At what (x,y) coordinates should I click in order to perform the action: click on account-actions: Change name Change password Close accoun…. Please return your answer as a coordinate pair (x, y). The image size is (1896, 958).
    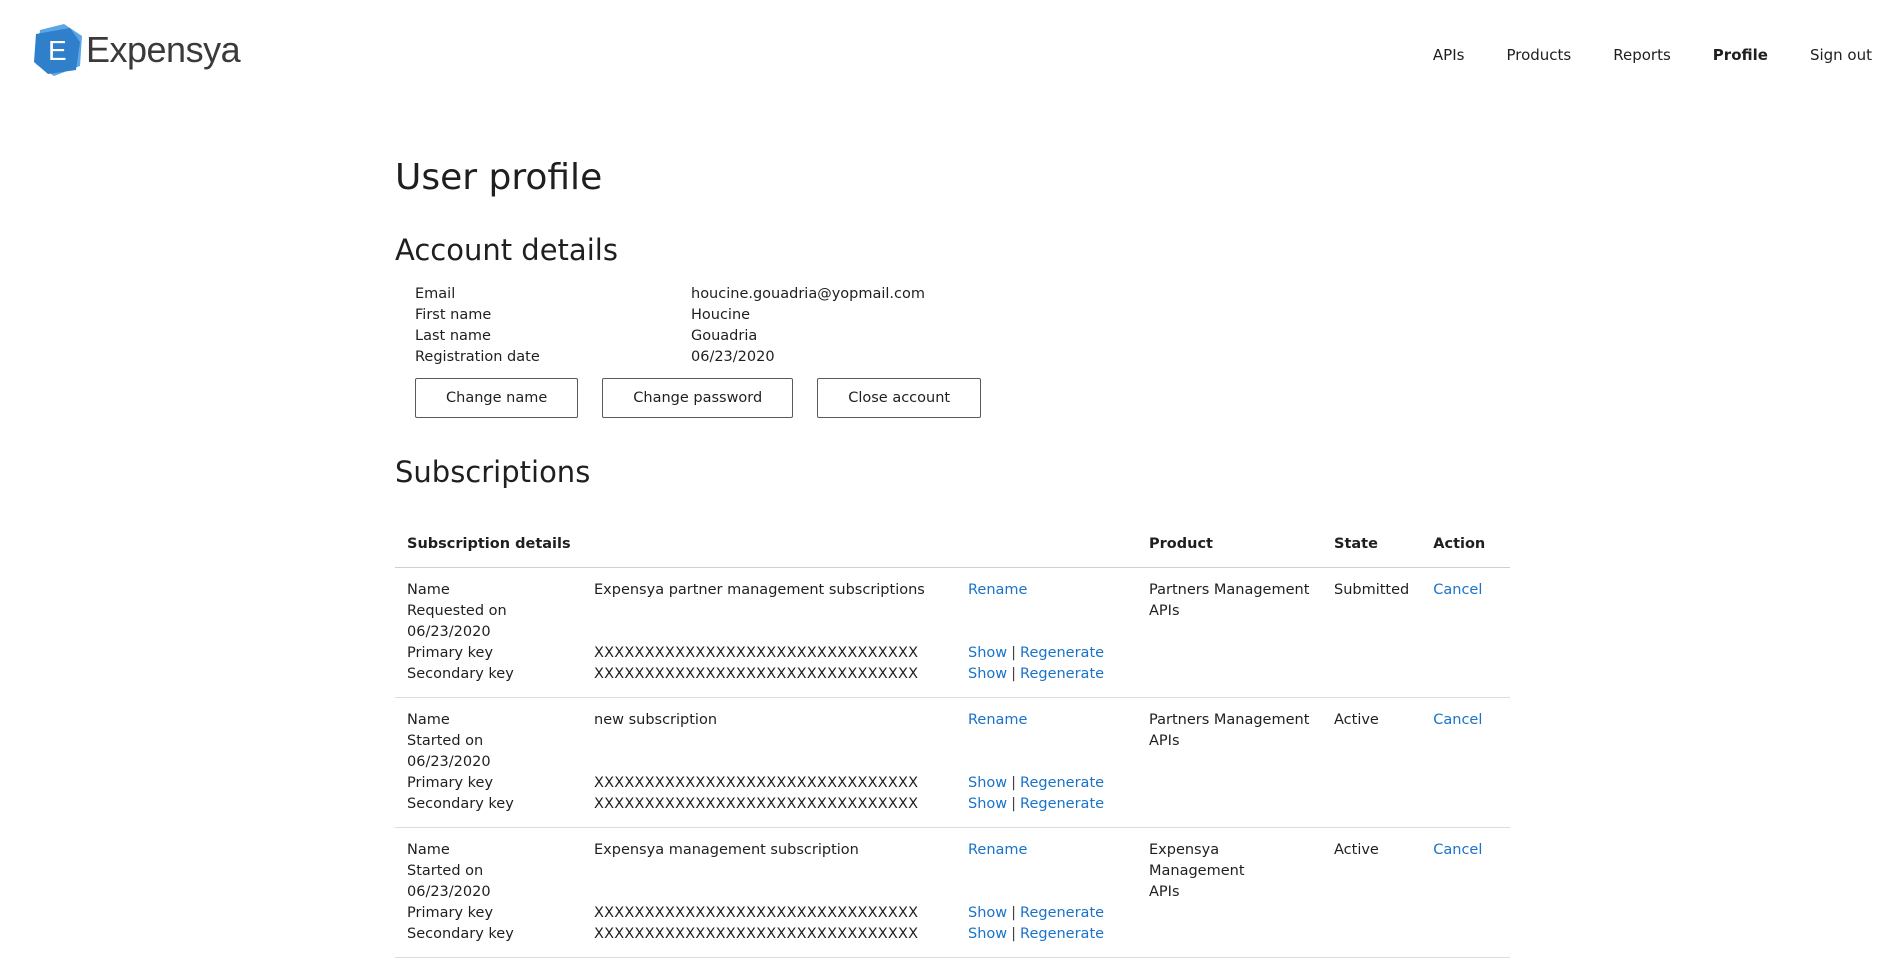
    Looking at the image, I should click on (962, 398).